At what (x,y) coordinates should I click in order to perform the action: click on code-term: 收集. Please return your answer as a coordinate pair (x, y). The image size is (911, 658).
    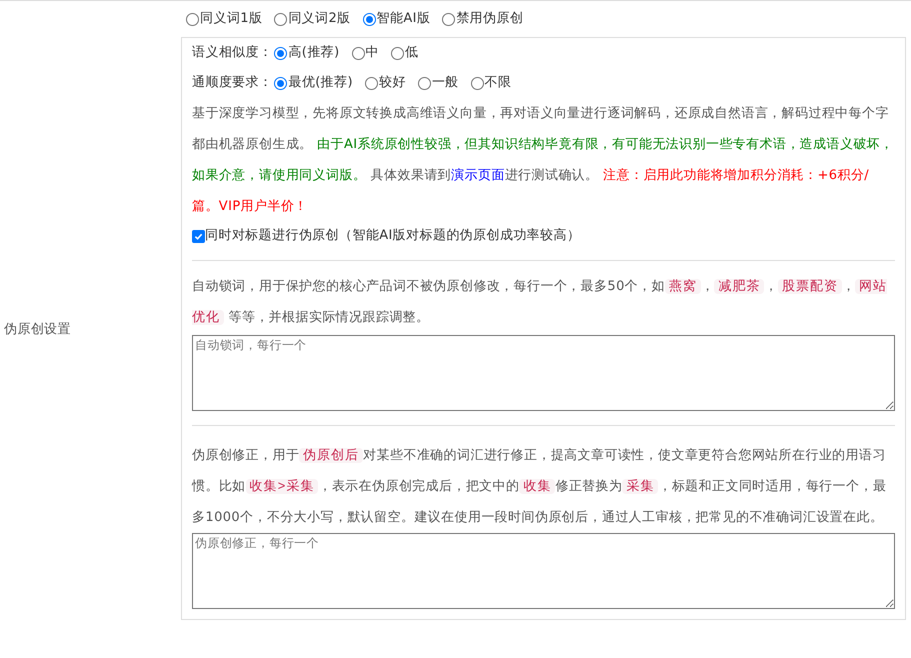
    Looking at the image, I should click on (537, 486).